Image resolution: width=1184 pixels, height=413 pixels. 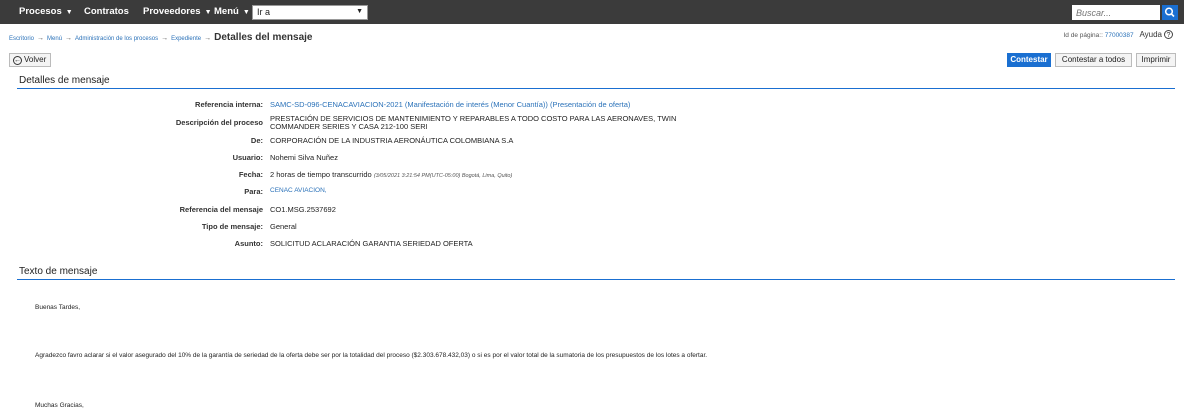 What do you see at coordinates (232, 226) in the screenshot?
I see `label-tipo-mensaje: Tipo de mensaje:` at bounding box center [232, 226].